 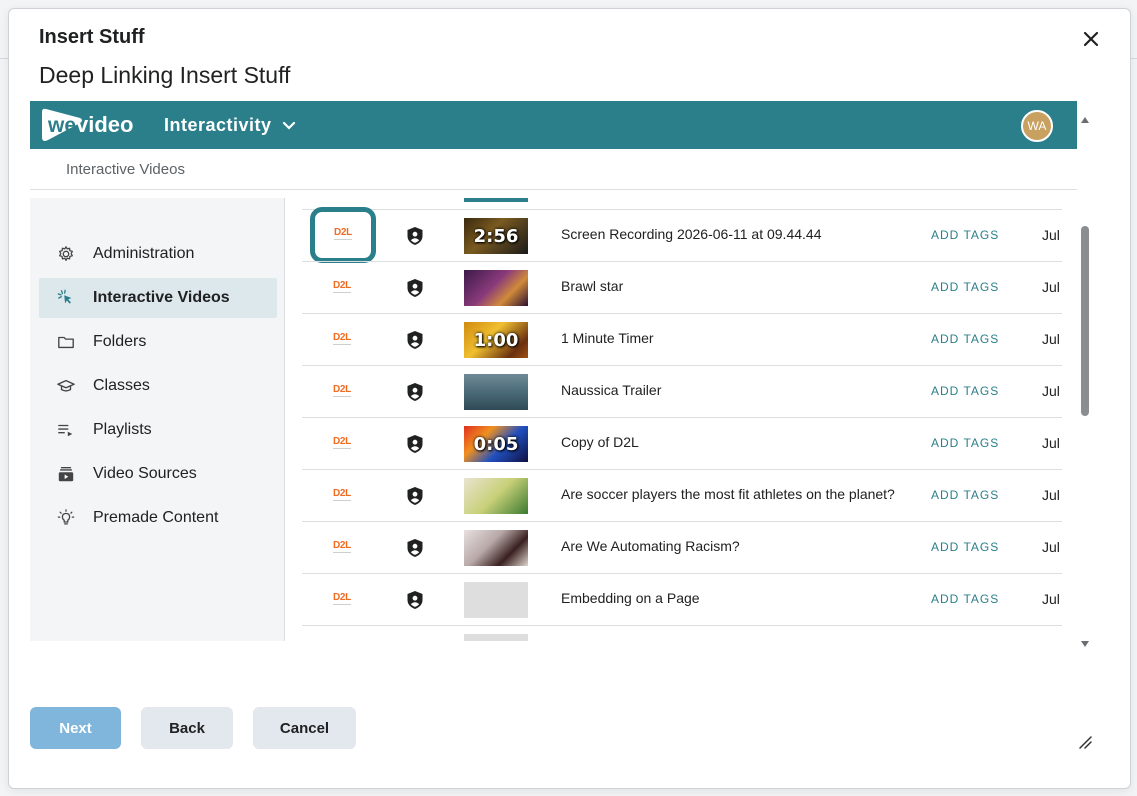 I want to click on video-duration: 1:00, so click(x=496, y=340).